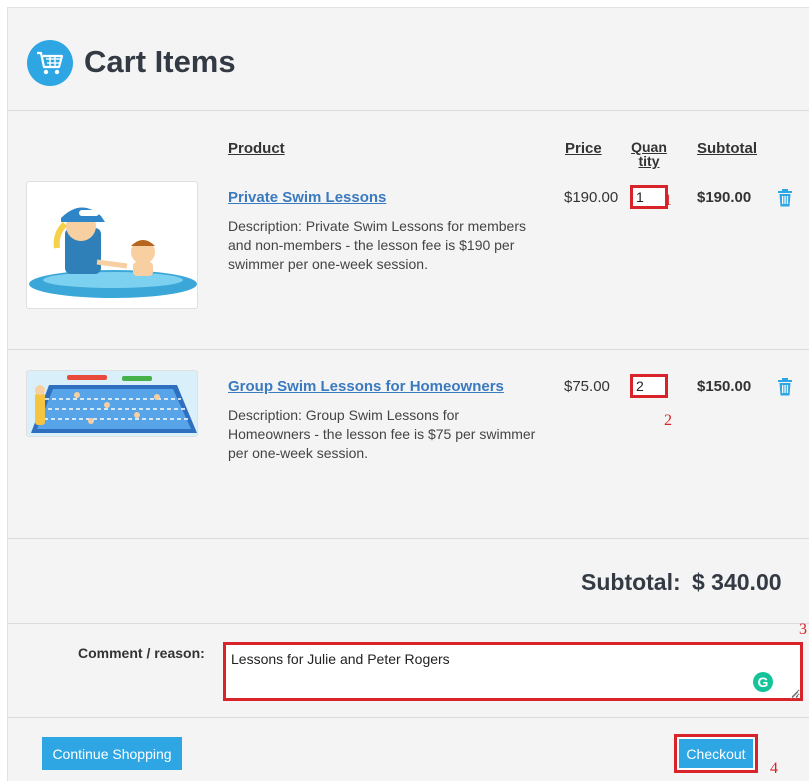  What do you see at coordinates (587, 386) in the screenshot?
I see `product-price: $75.00` at bounding box center [587, 386].